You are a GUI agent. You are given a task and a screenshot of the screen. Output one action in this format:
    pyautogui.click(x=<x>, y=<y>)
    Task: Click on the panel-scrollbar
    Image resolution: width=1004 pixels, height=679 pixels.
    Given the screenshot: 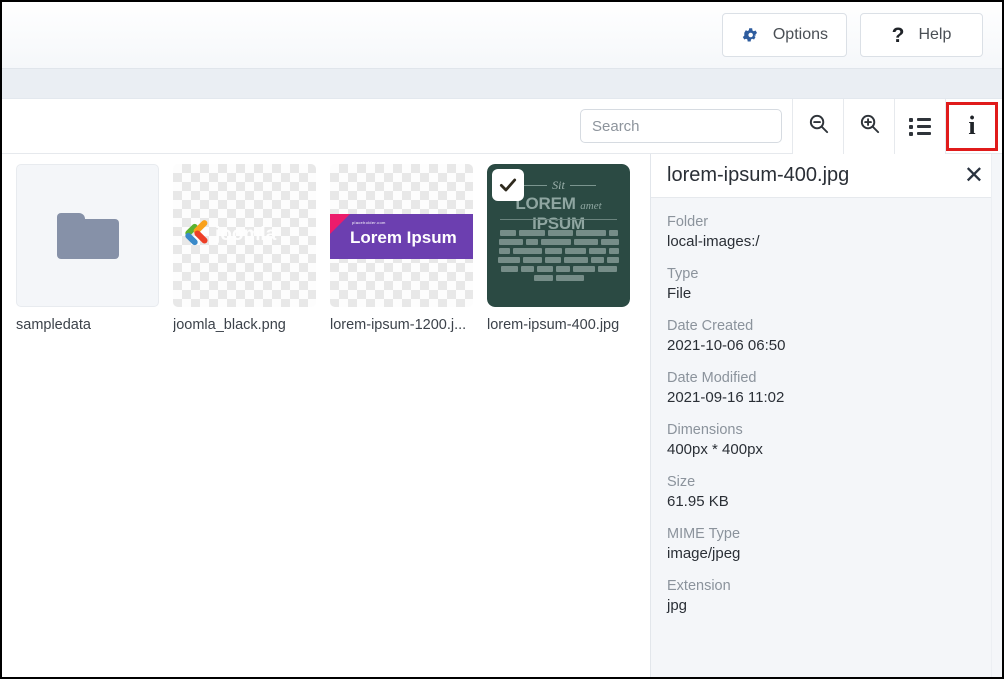 What is the action you would take?
    pyautogui.click(x=996, y=415)
    